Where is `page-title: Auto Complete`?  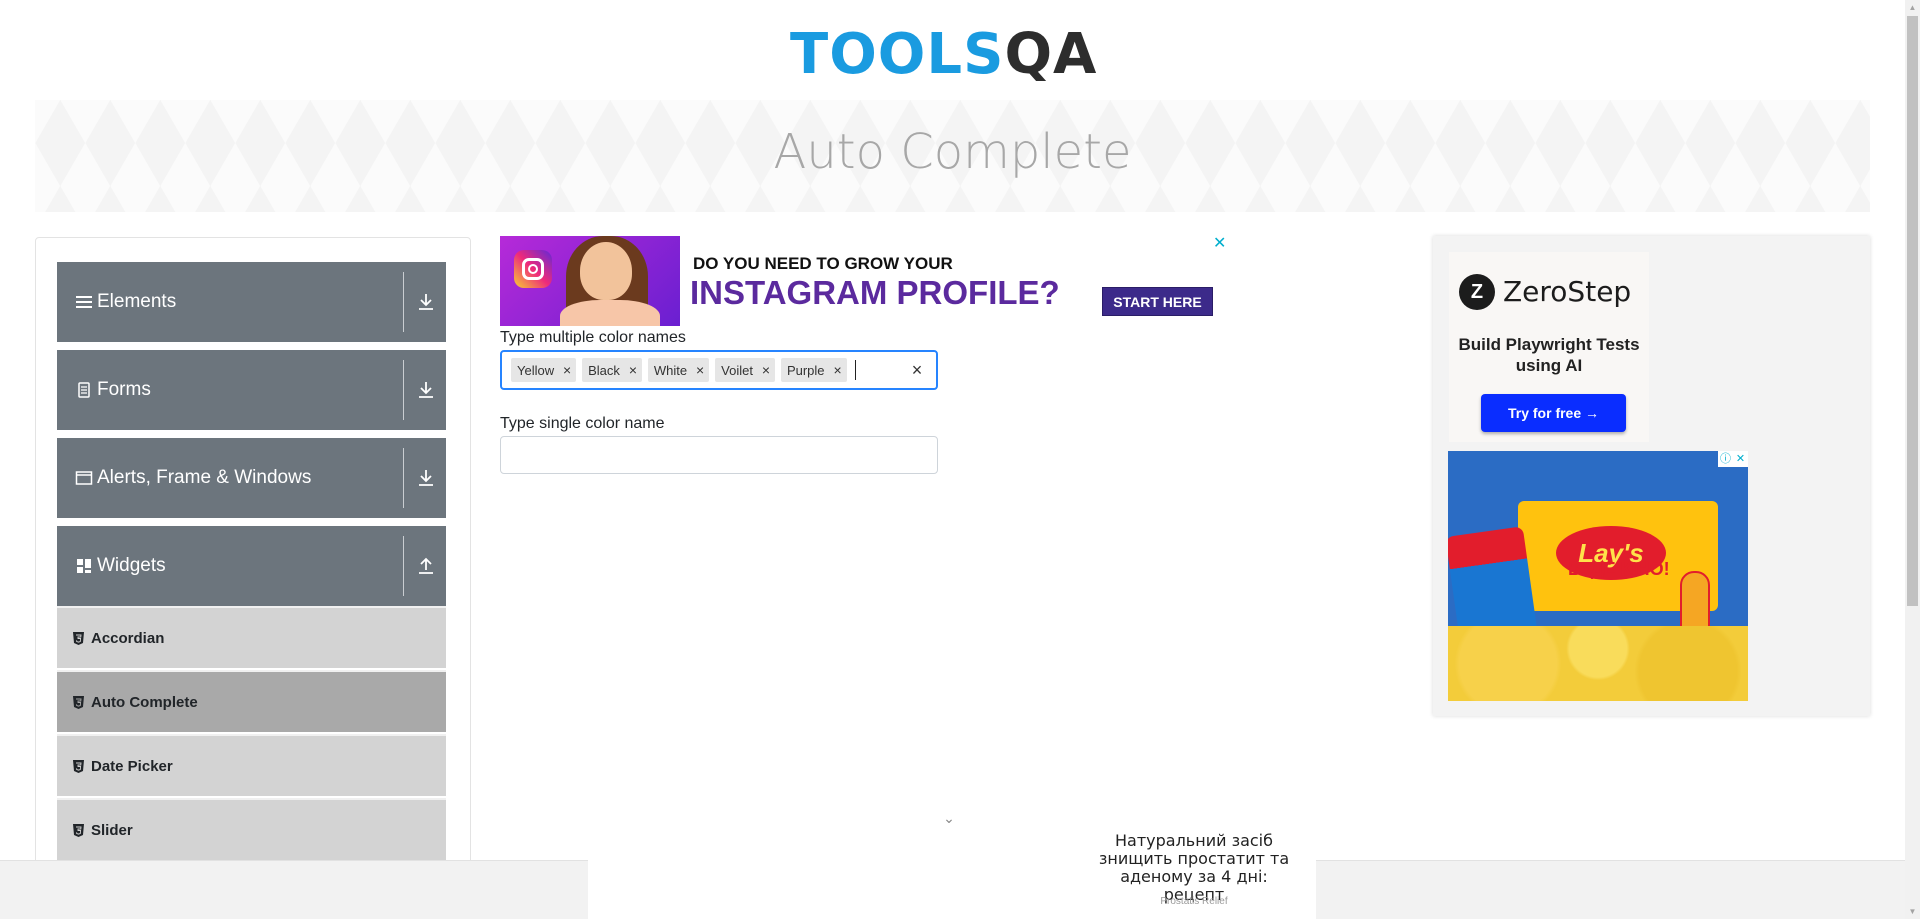 page-title: Auto Complete is located at coordinates (952, 152).